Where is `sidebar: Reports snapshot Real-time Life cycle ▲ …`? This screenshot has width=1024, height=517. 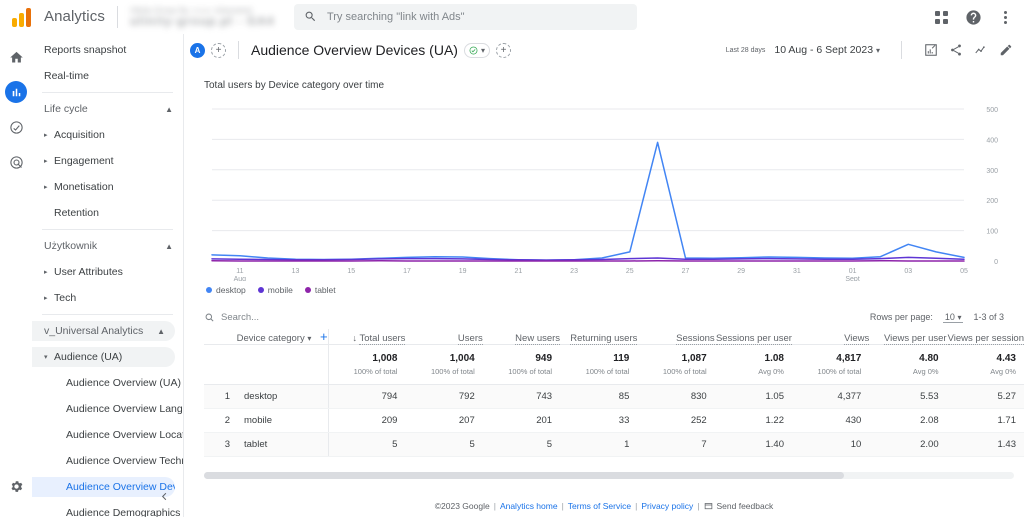
sidebar: Reports snapshot Real-time Life cycle ▲ … is located at coordinates (108, 275).